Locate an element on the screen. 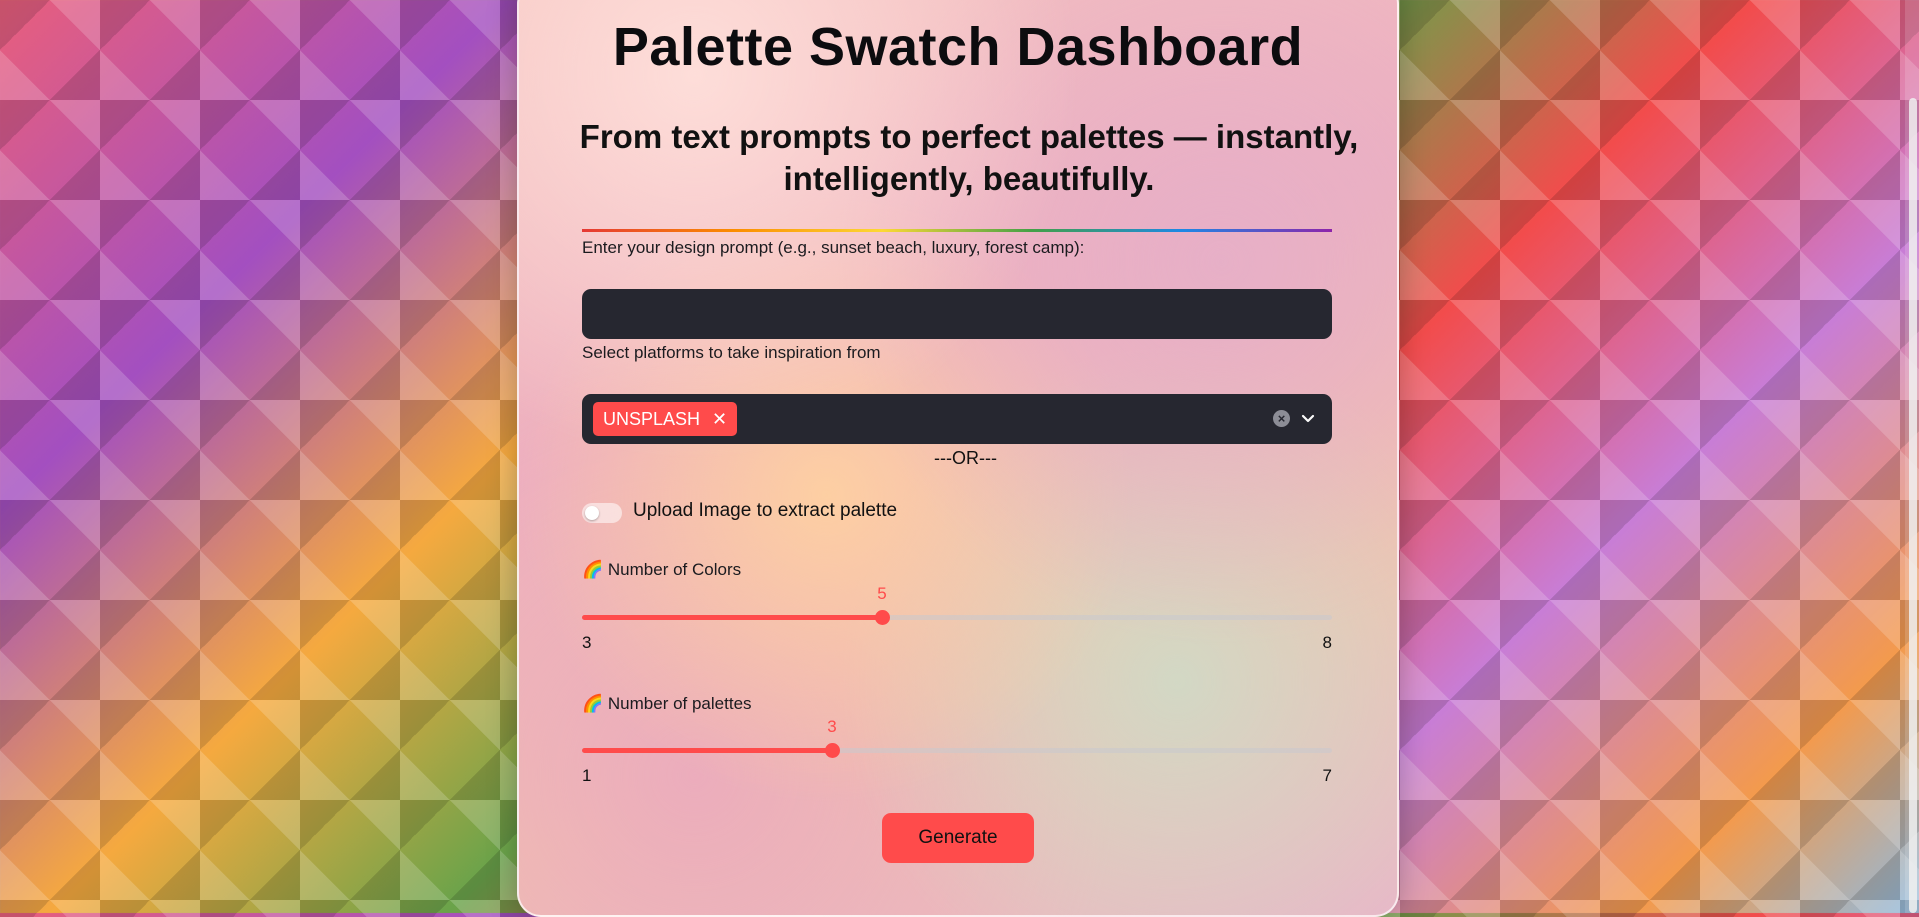  upload-image-toggle is located at coordinates (602, 513).